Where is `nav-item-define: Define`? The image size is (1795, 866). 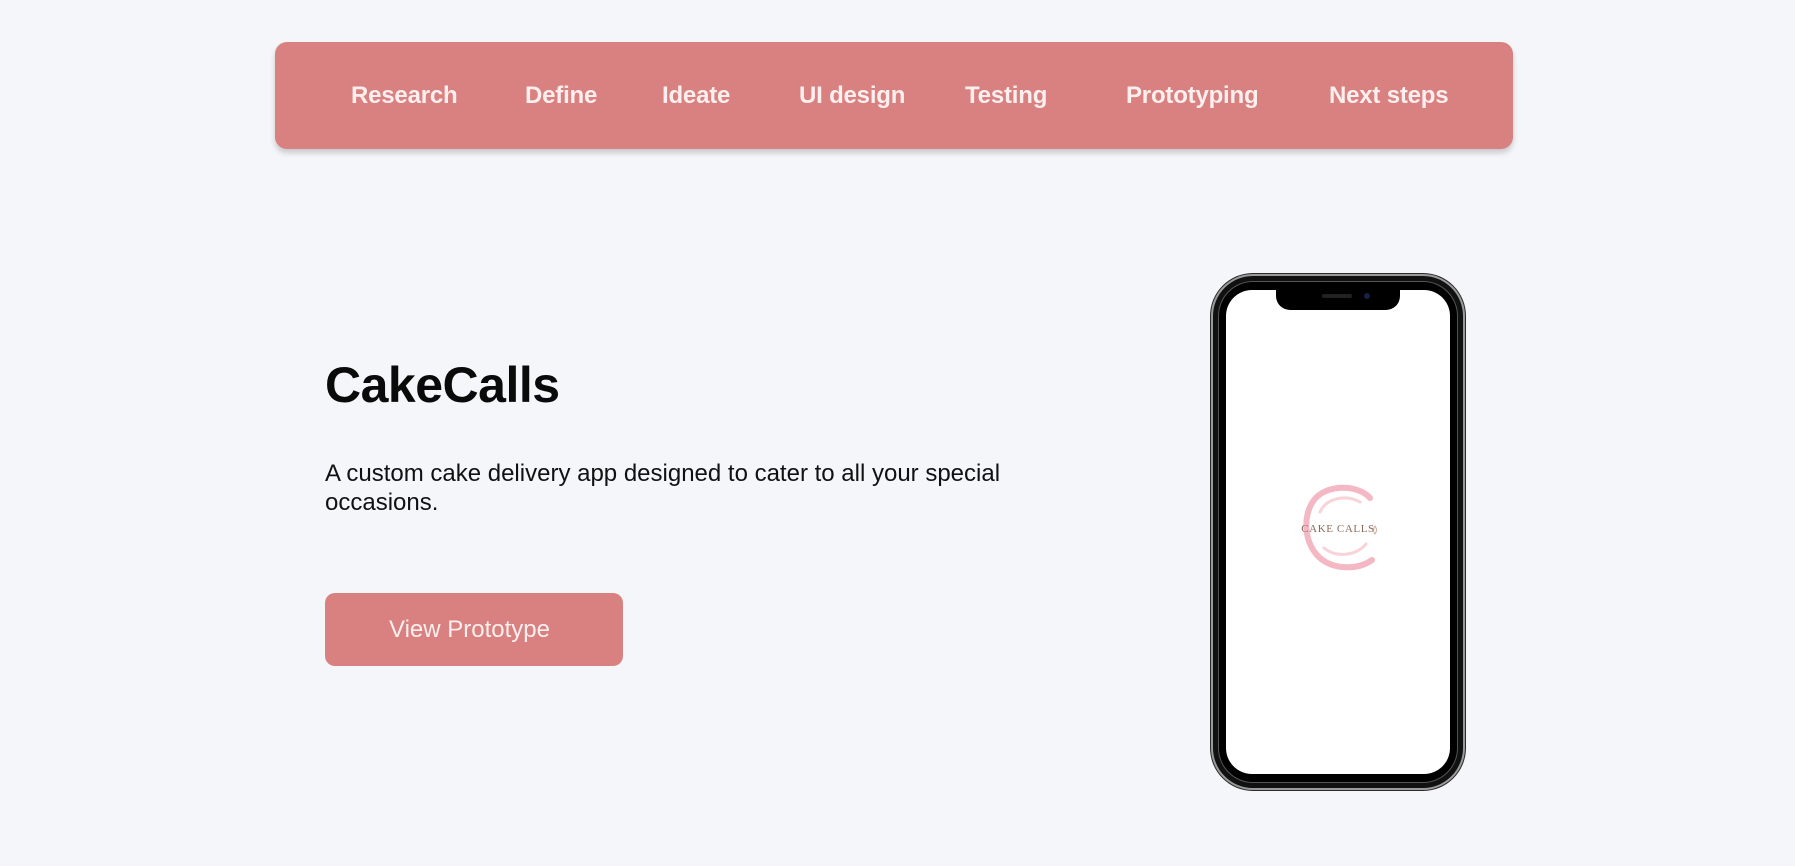
nav-item-define: Define is located at coordinates (561, 95).